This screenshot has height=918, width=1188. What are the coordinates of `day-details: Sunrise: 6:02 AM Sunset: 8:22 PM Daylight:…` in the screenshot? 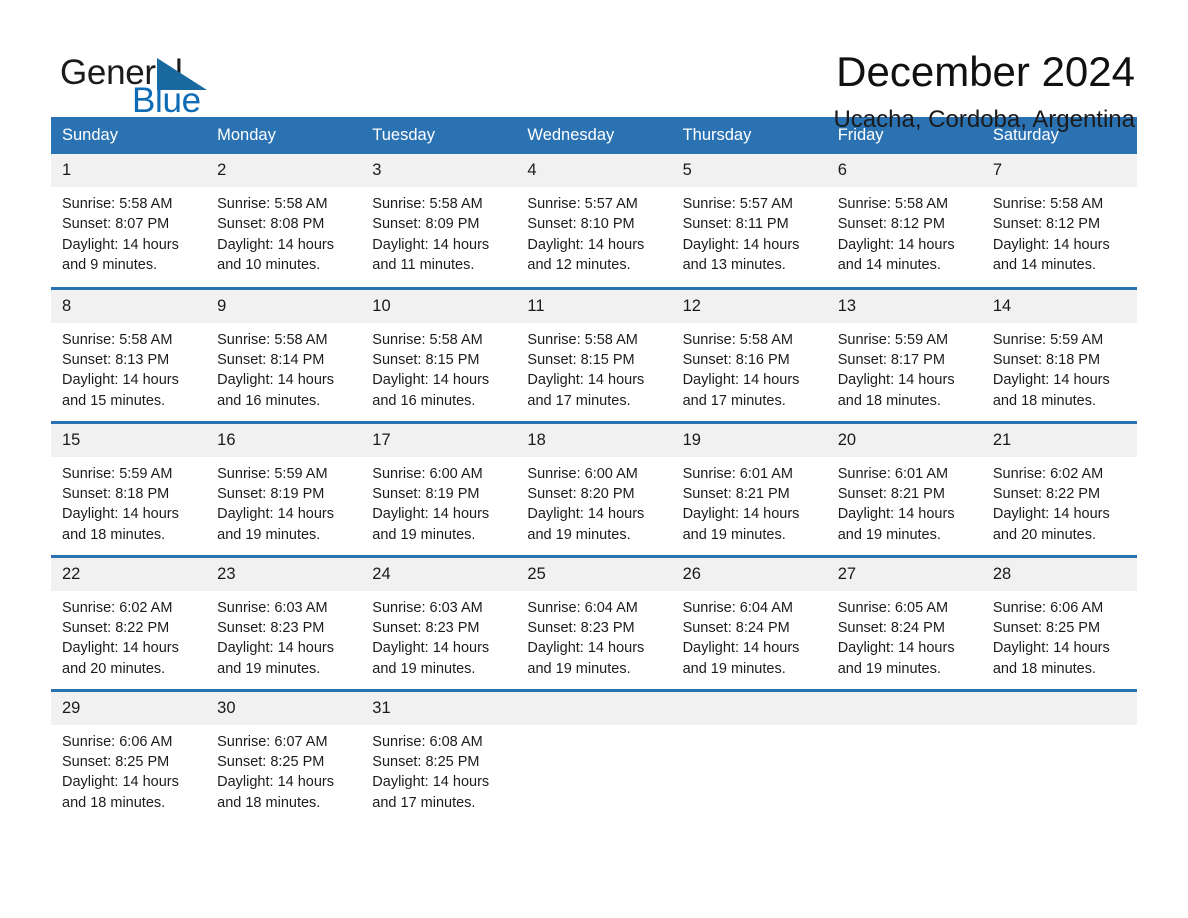 It's located at (128, 635).